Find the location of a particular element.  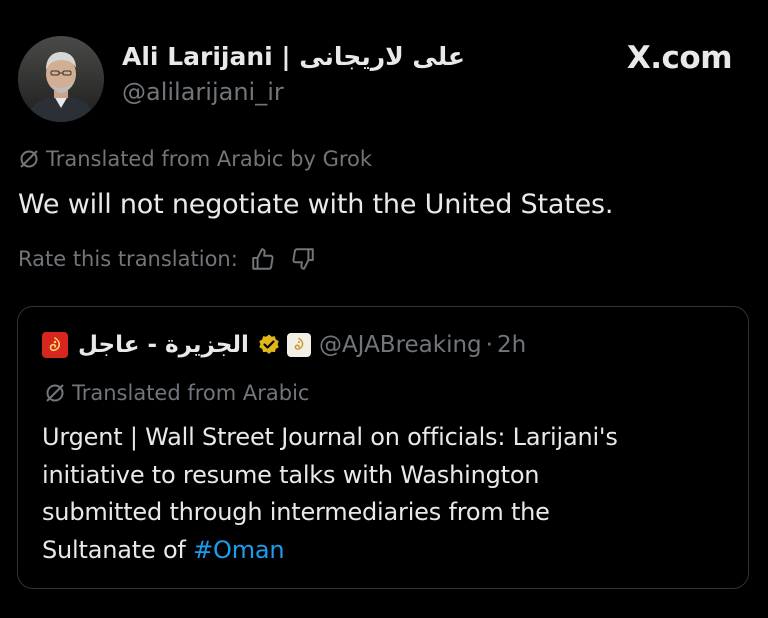

quoted-timestamp: 2h is located at coordinates (511, 345).